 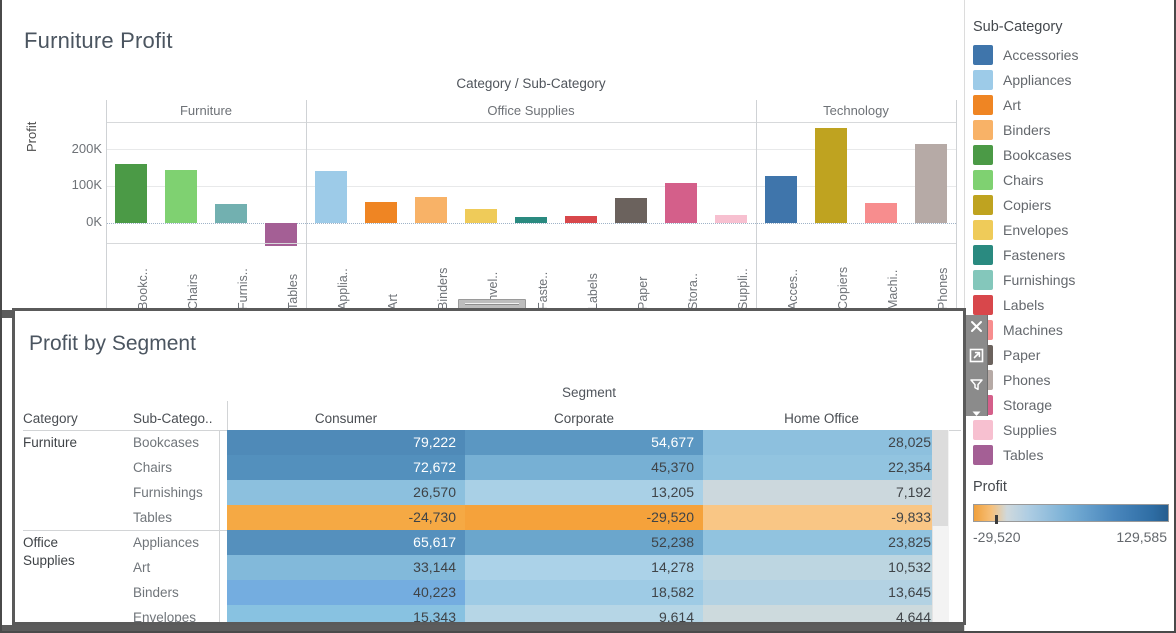 What do you see at coordinates (821, 418) in the screenshot?
I see `column-header-home-office: Home Office` at bounding box center [821, 418].